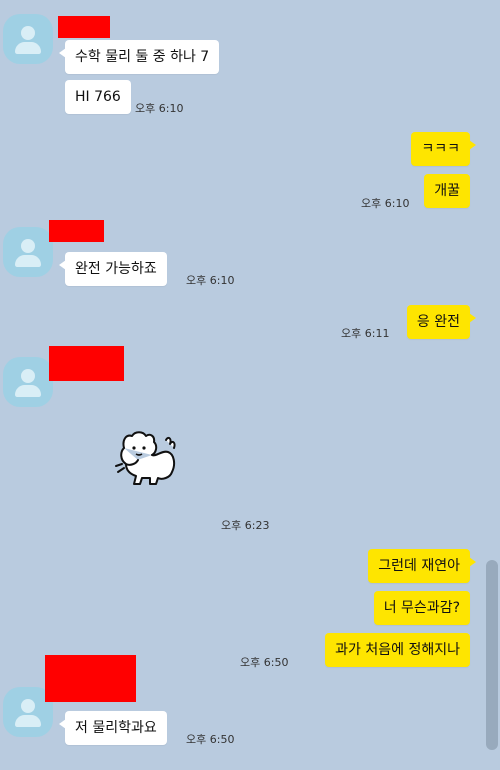 Image resolution: width=500 pixels, height=770 pixels. What do you see at coordinates (422, 566) in the screenshot?
I see `my-message-bubble: 그런데 재연아` at bounding box center [422, 566].